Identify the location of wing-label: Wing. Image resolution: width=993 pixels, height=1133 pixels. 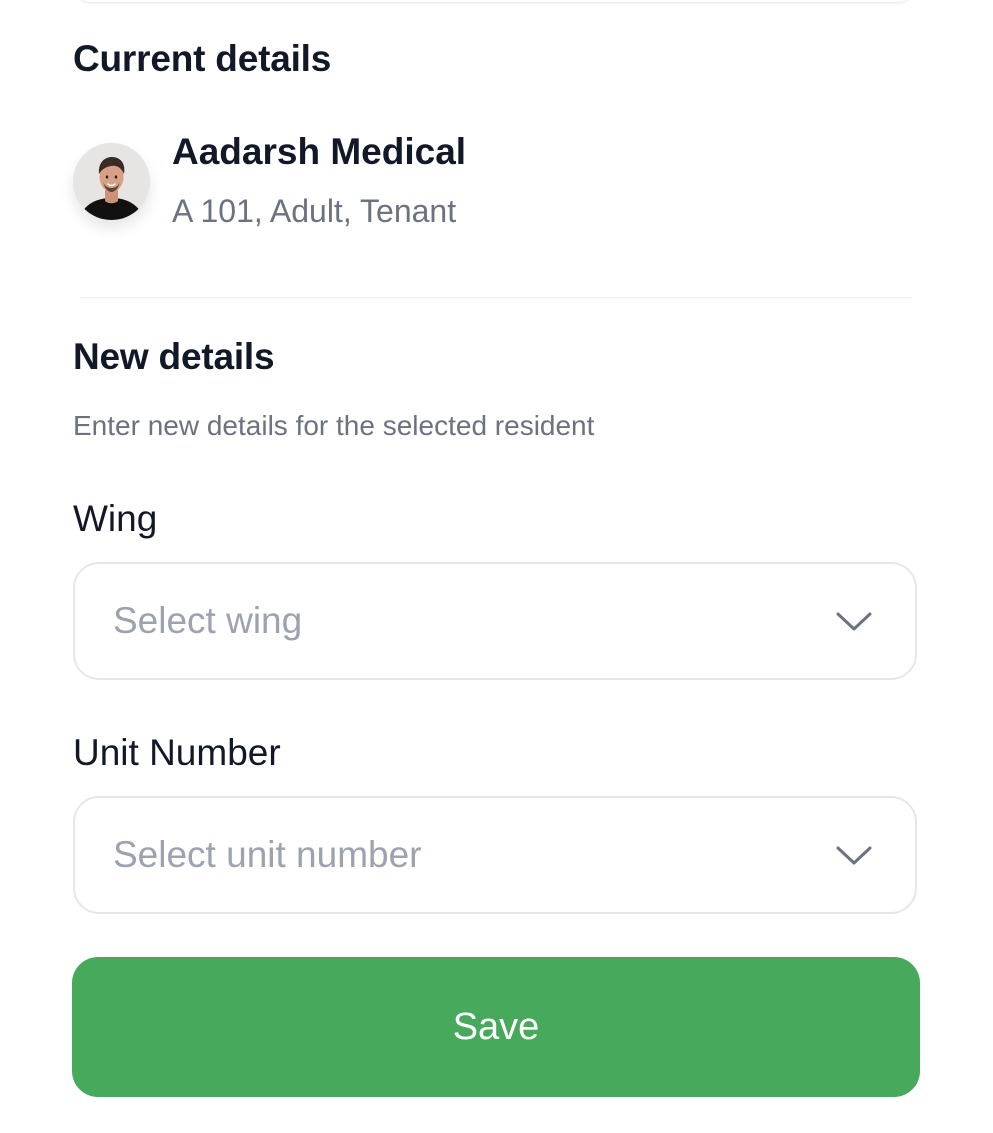
(115, 518).